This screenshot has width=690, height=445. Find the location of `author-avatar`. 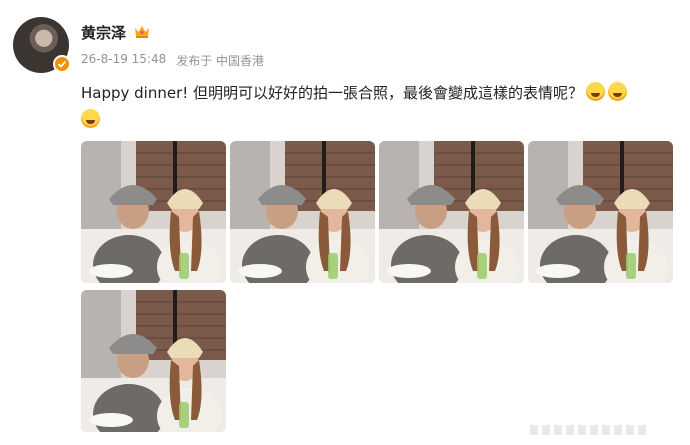

author-avatar is located at coordinates (42, 45).